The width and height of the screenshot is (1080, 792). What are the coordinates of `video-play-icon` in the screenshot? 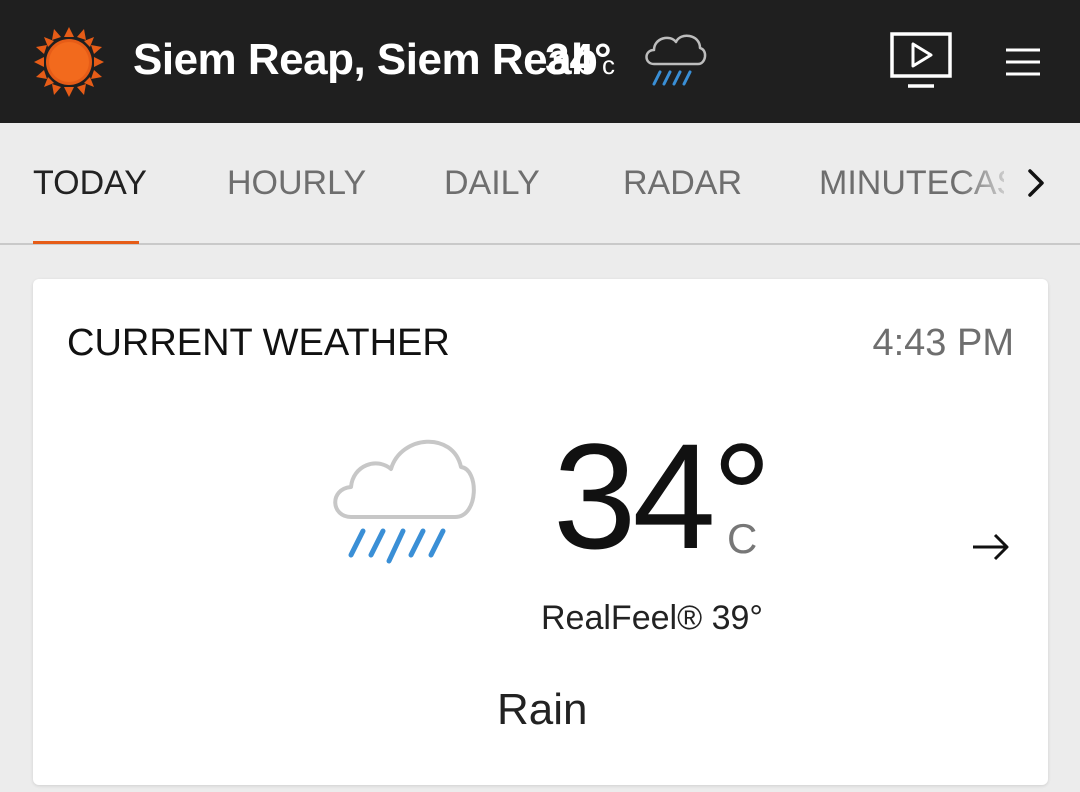 It's located at (921, 61).